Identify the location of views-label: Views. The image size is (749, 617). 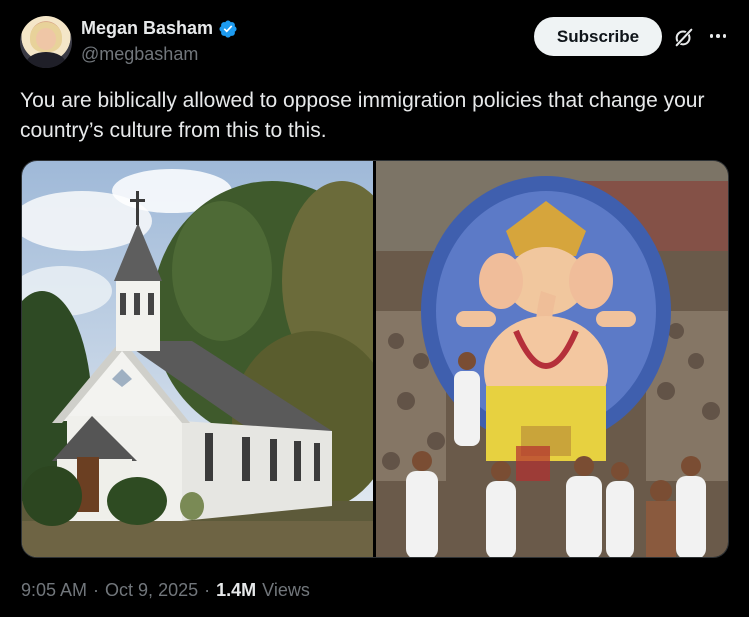
(286, 590).